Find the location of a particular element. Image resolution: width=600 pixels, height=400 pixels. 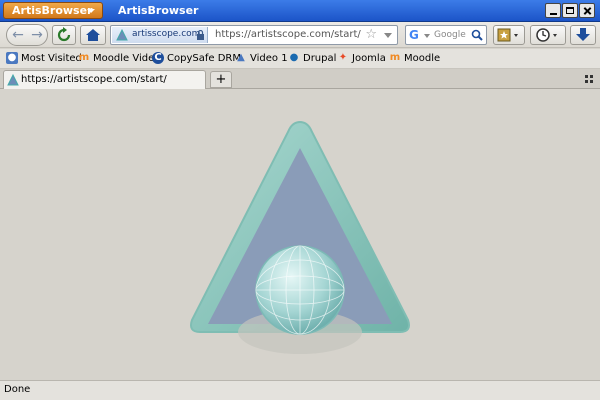

search-bar: G Google is located at coordinates (446, 35).